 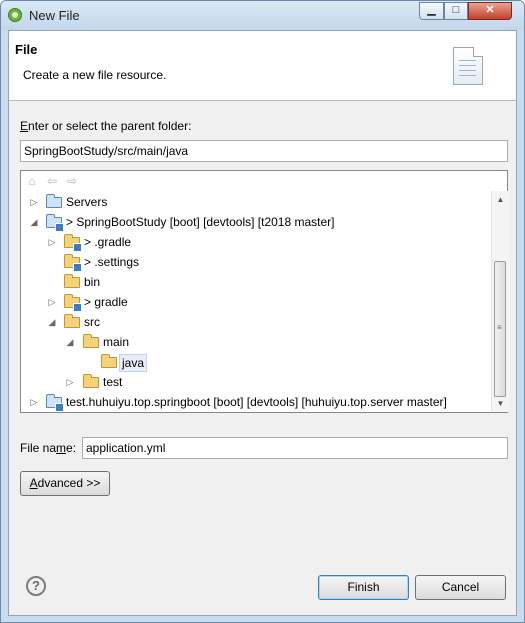 I want to click on tree-item-label: > .settings, so click(x=112, y=262).